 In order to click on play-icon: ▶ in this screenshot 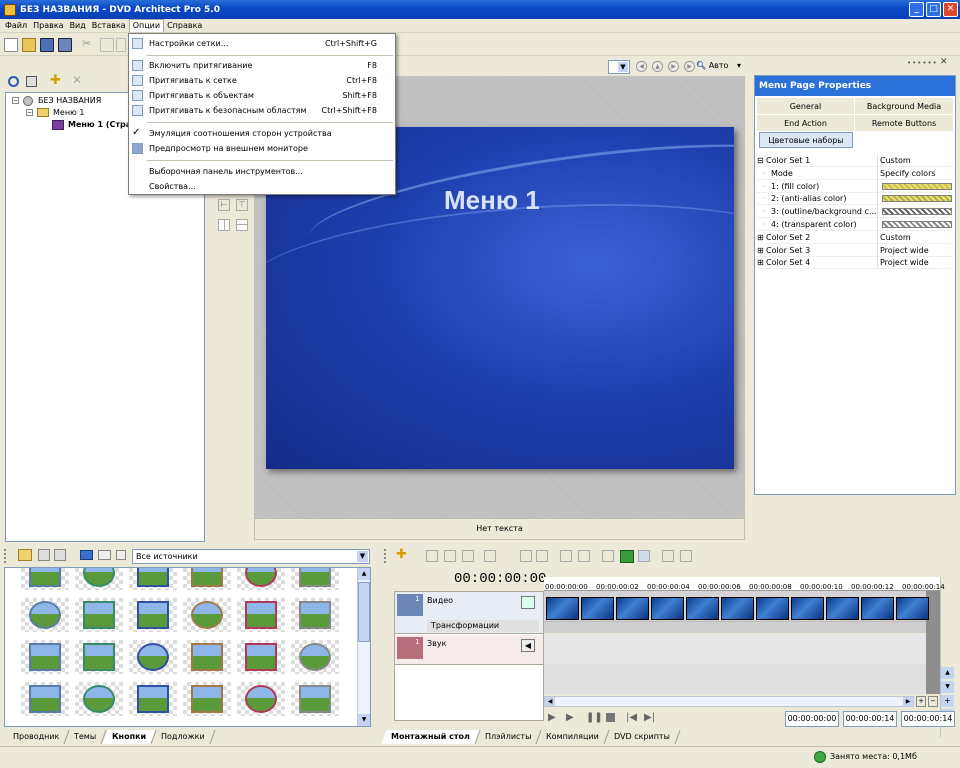, I will do `click(570, 717)`.